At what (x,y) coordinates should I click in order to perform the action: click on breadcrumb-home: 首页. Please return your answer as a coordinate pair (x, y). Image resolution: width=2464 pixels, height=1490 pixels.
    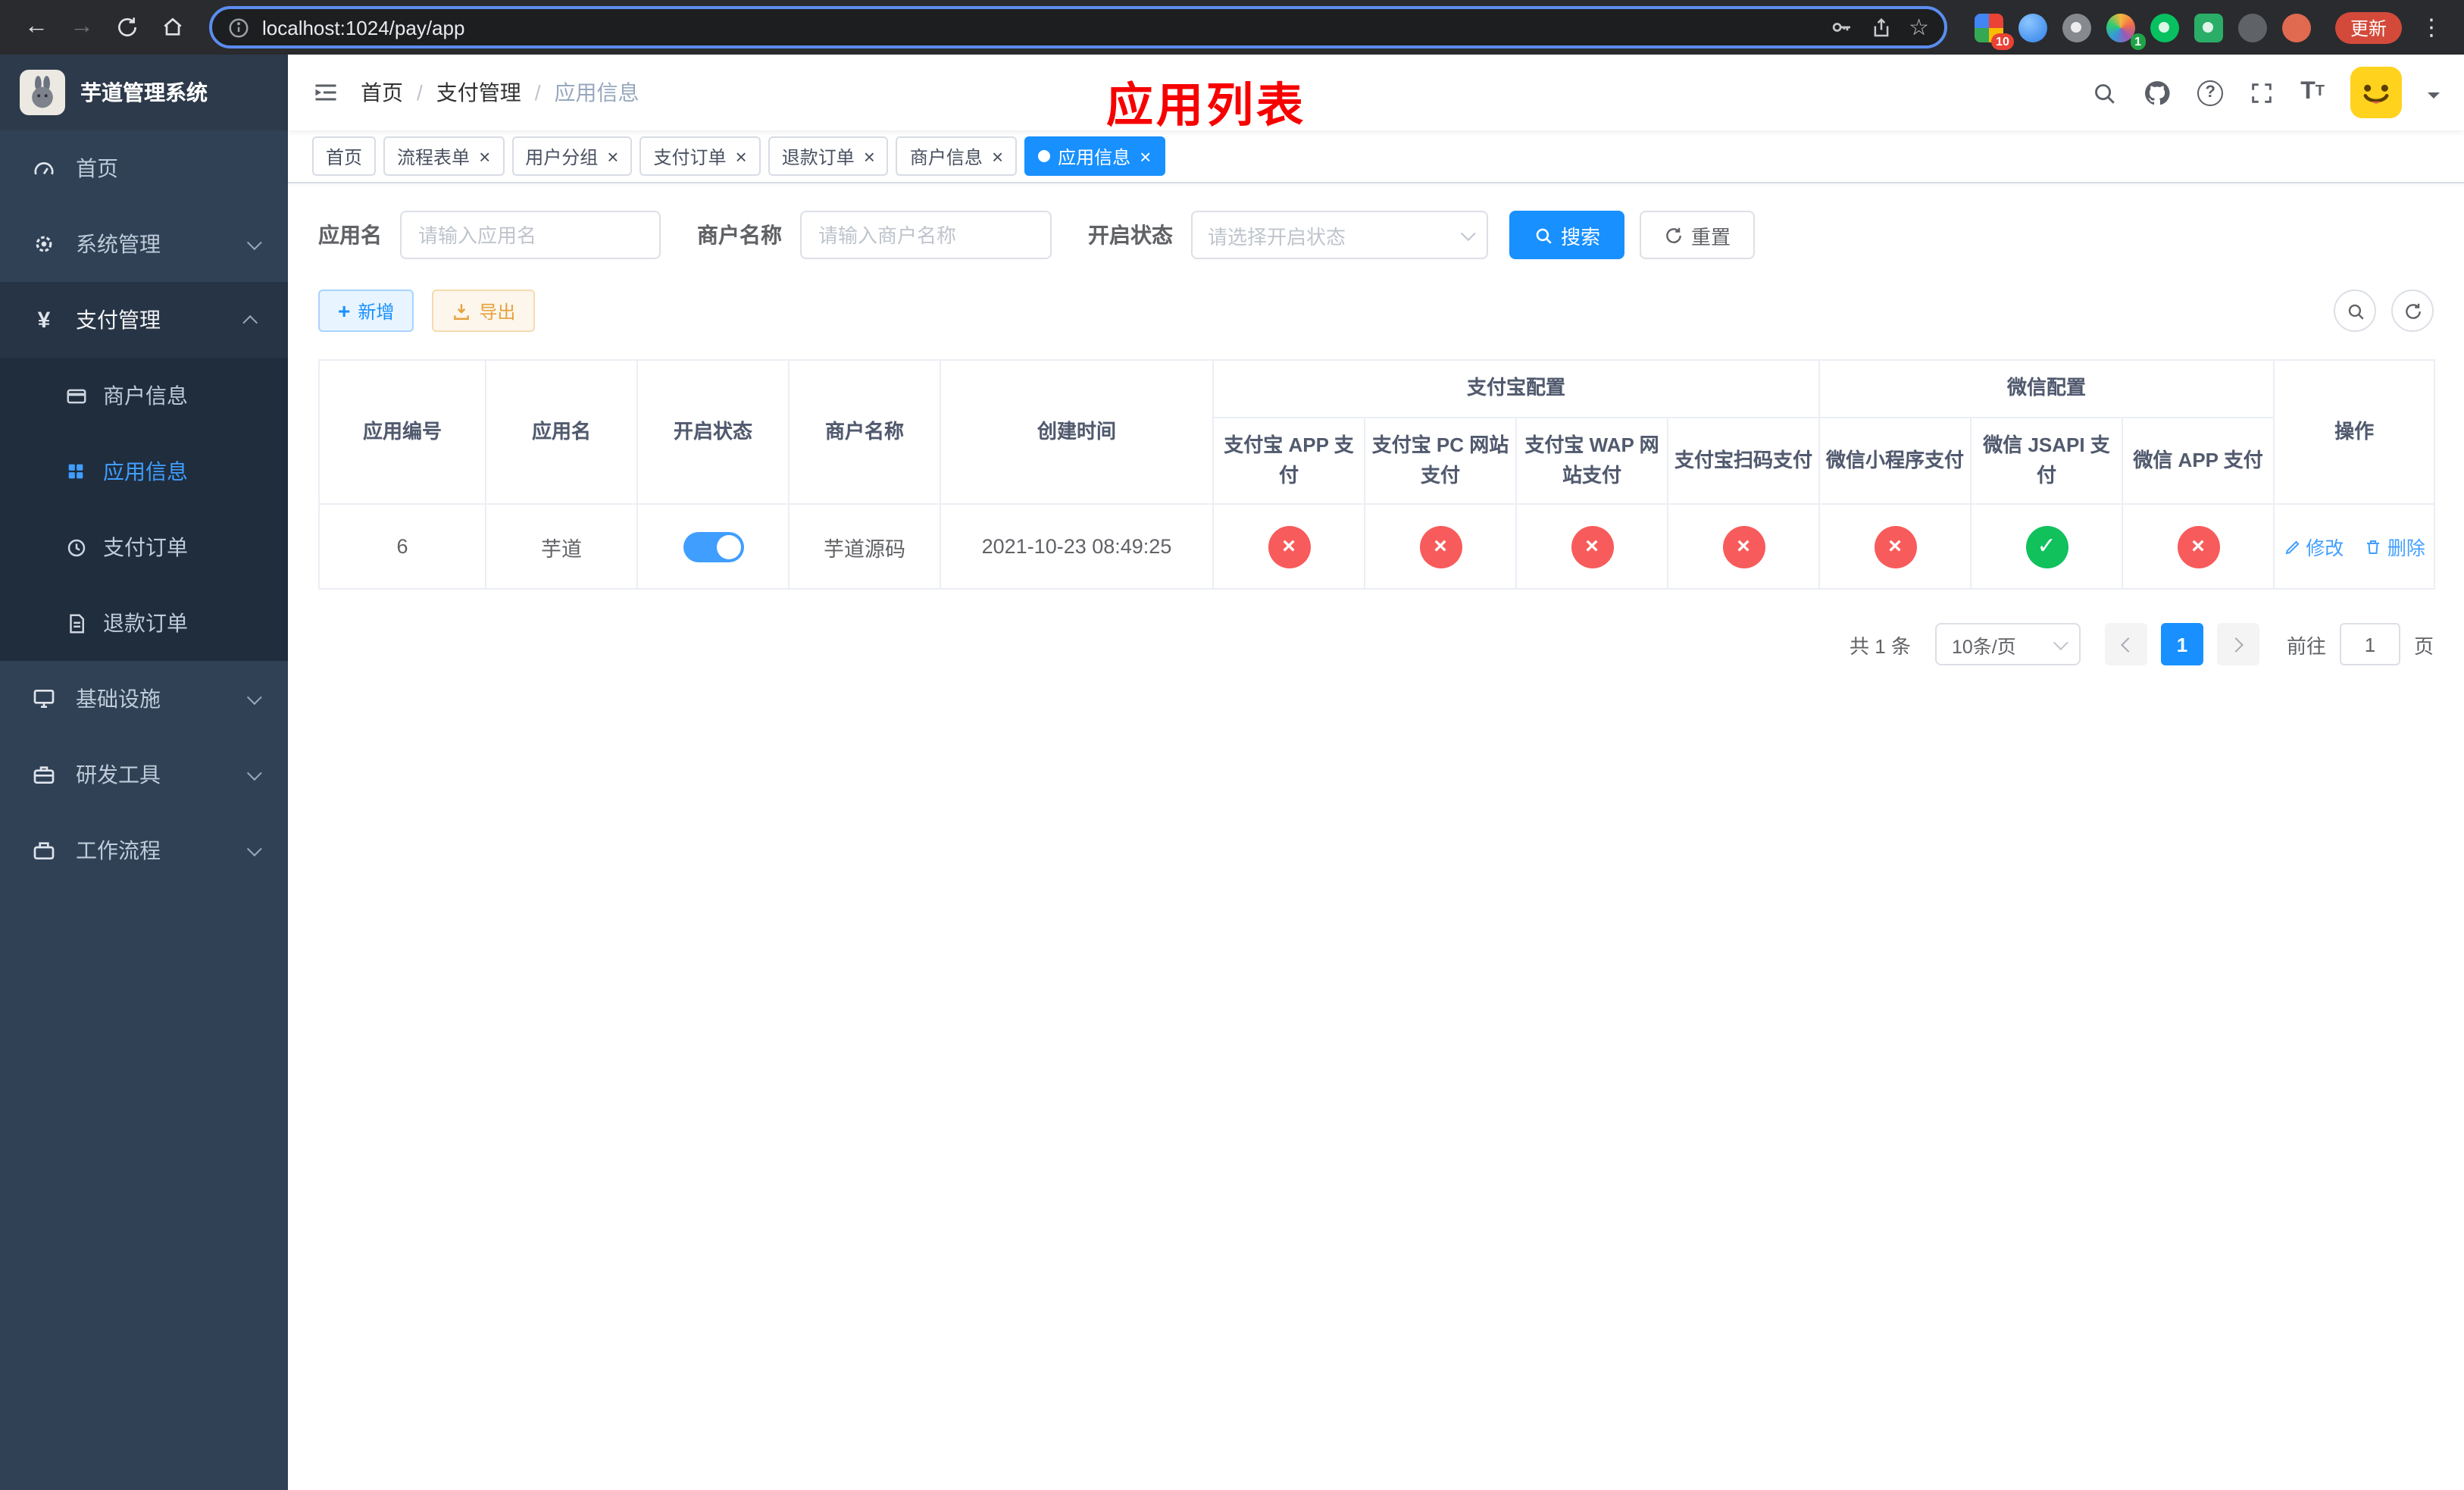
    Looking at the image, I should click on (382, 92).